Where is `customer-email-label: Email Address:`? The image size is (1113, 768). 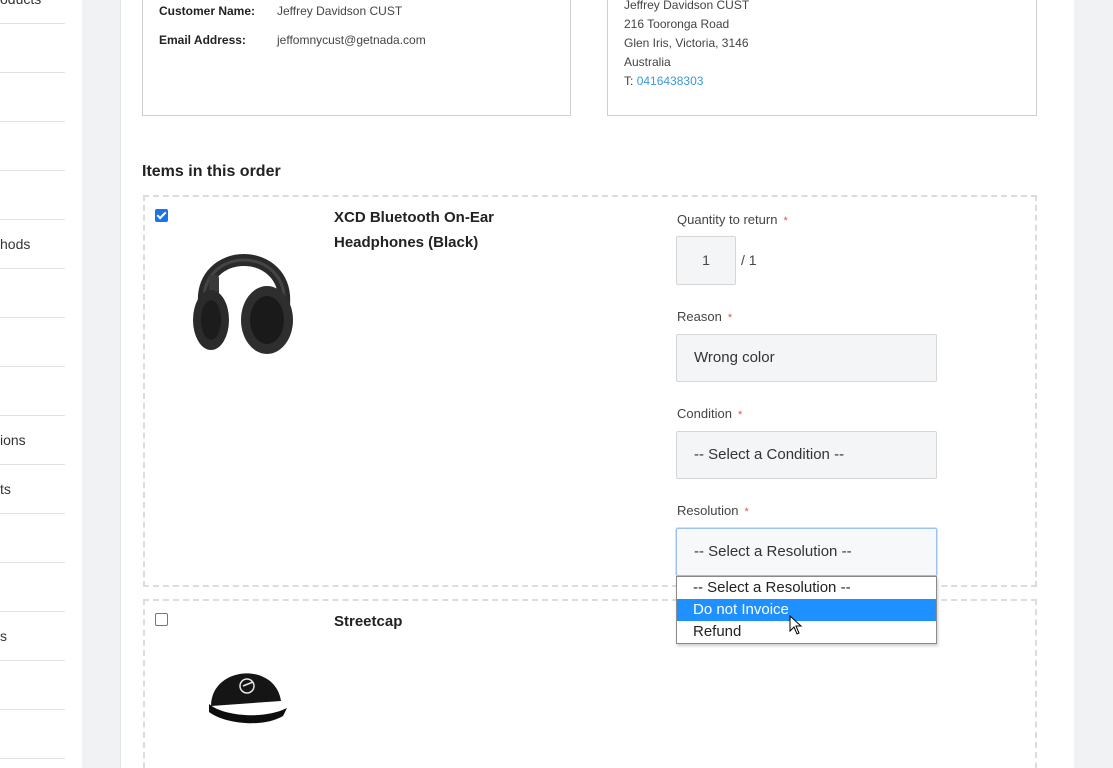 customer-email-label: Email Address: is located at coordinates (202, 40).